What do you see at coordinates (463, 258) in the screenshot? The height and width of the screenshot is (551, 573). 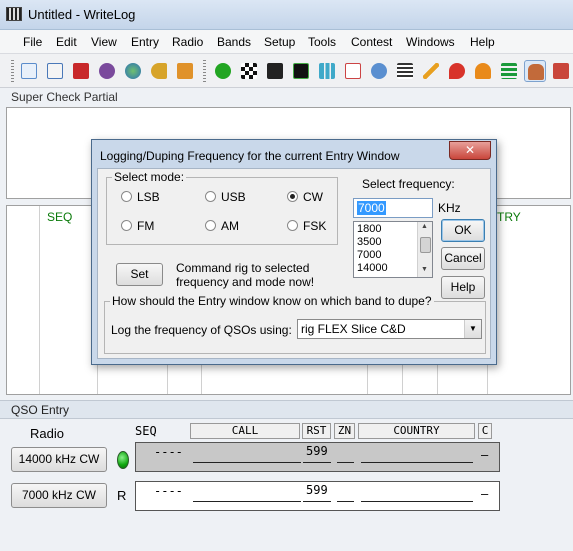 I see `cancel-button: Cancel` at bounding box center [463, 258].